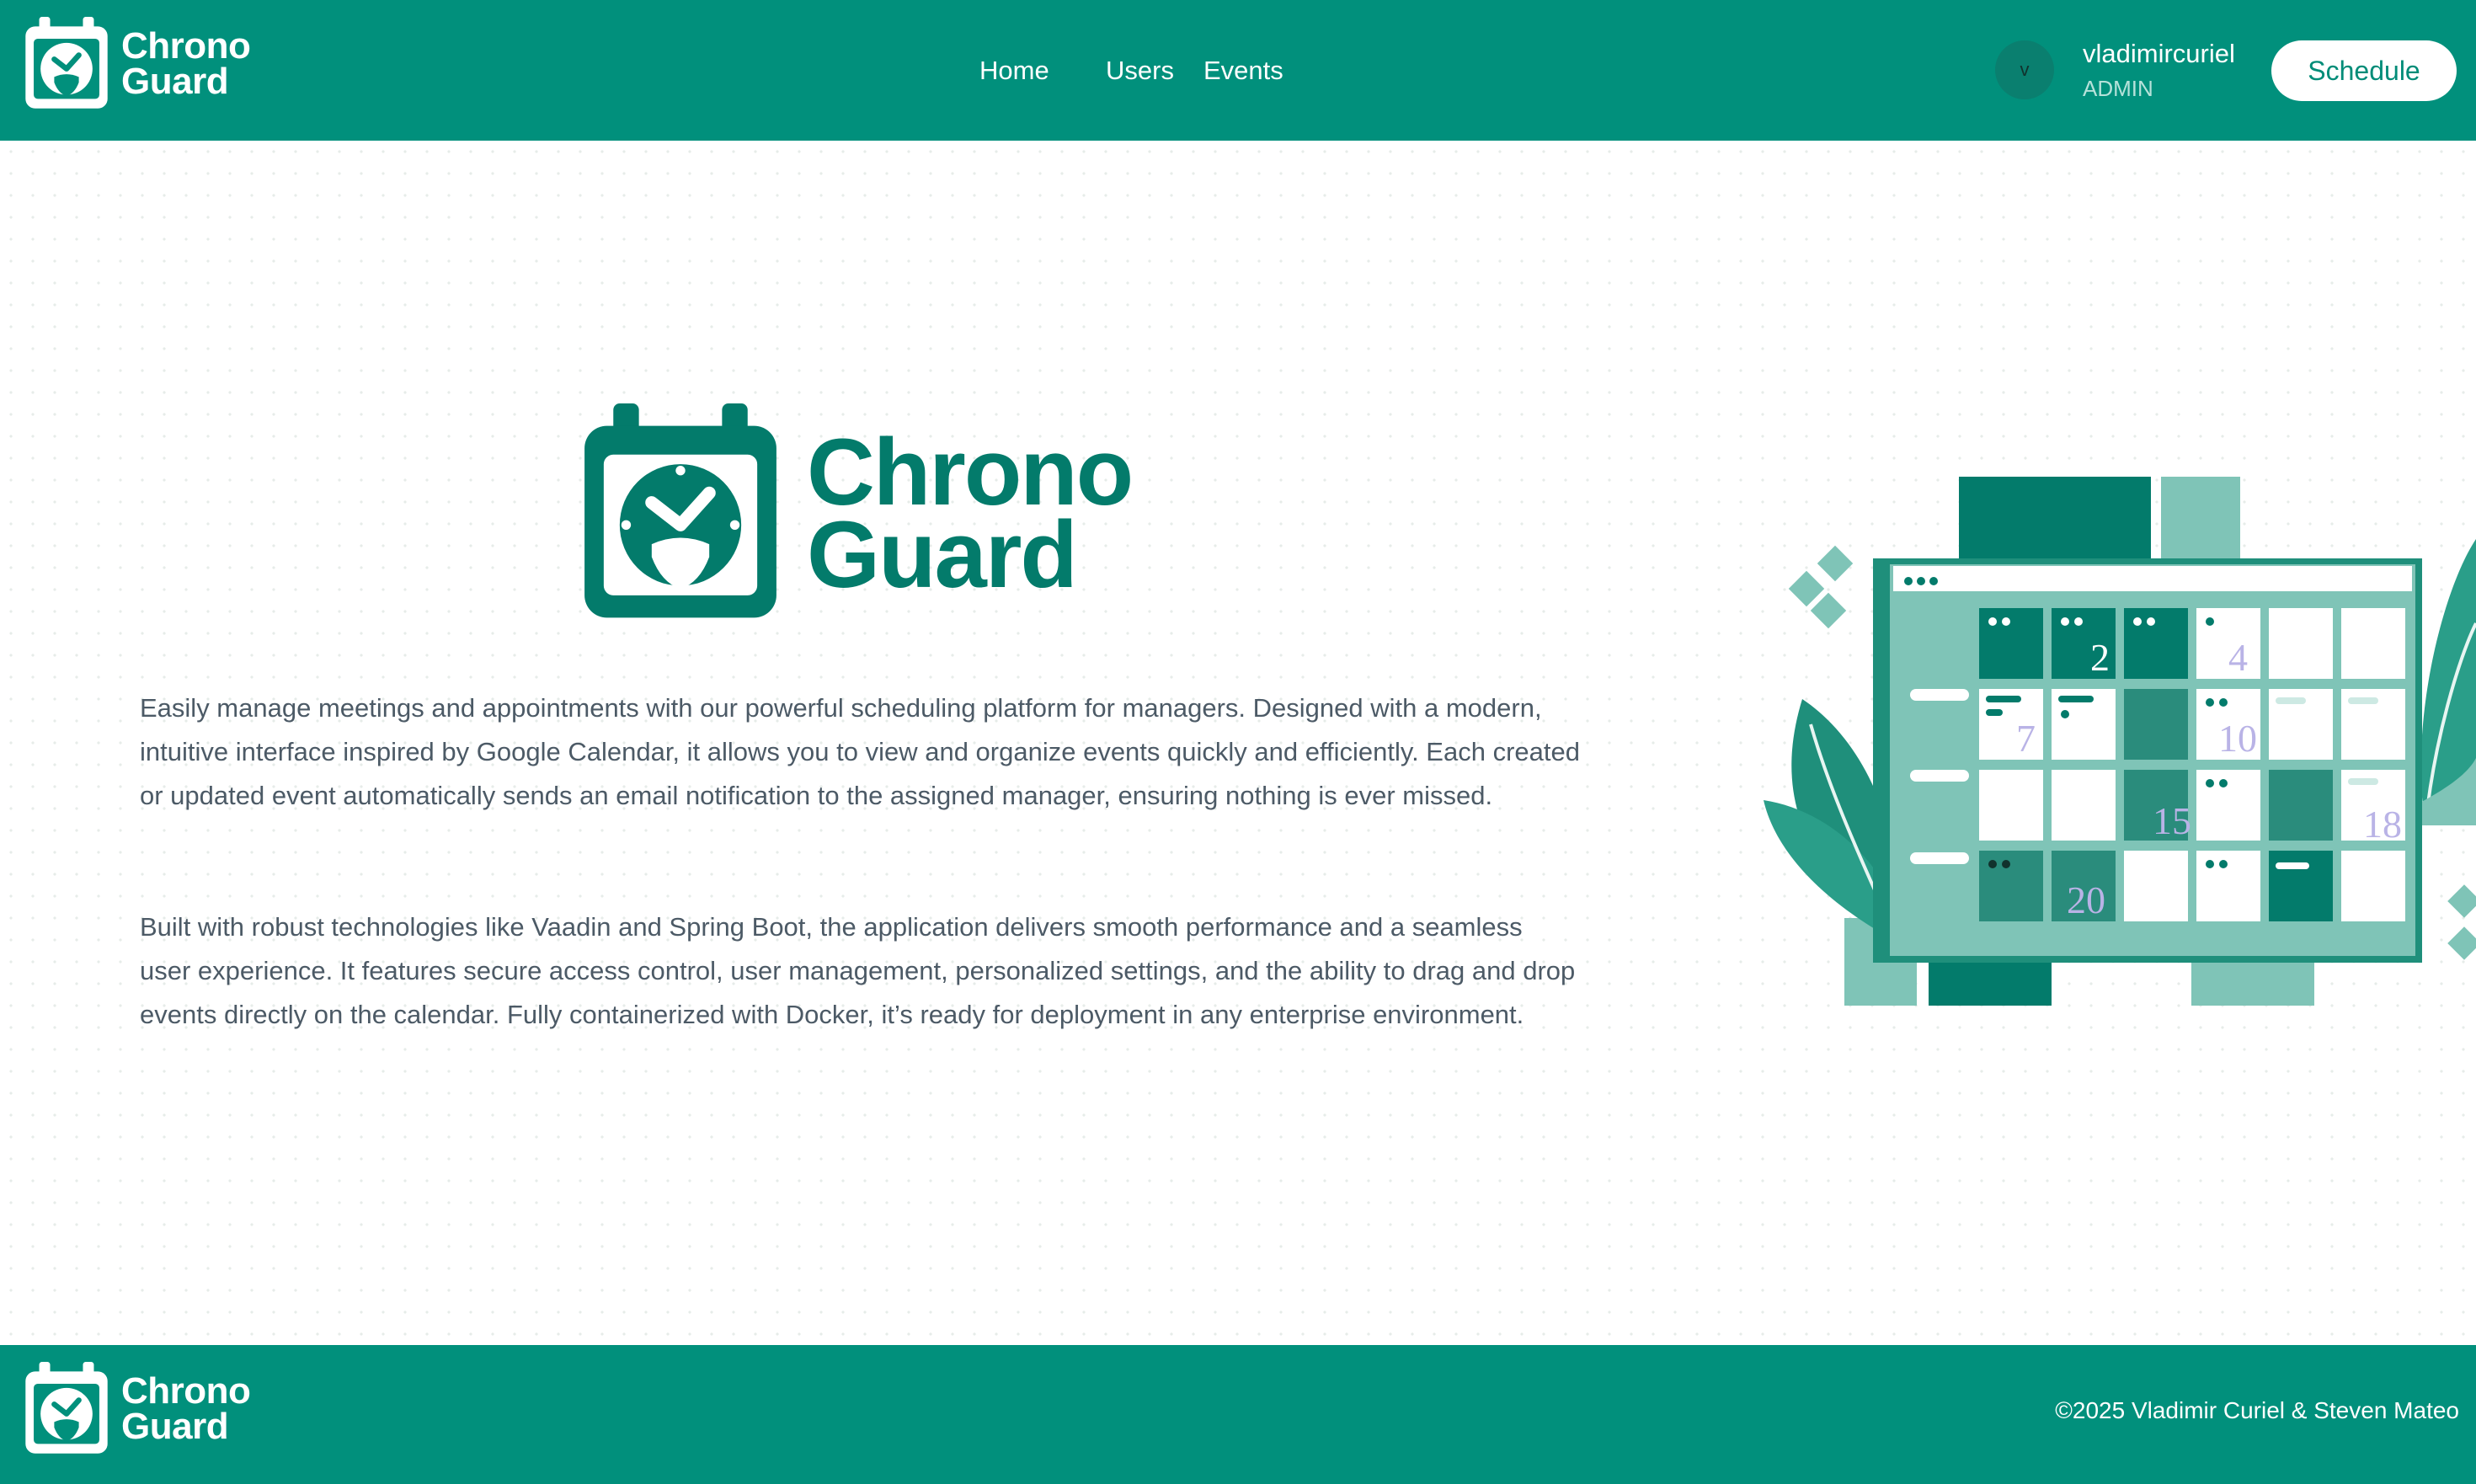 This screenshot has height=1484, width=2476. Describe the element at coordinates (1243, 71) in the screenshot. I see `nav-events-link: Events` at that location.